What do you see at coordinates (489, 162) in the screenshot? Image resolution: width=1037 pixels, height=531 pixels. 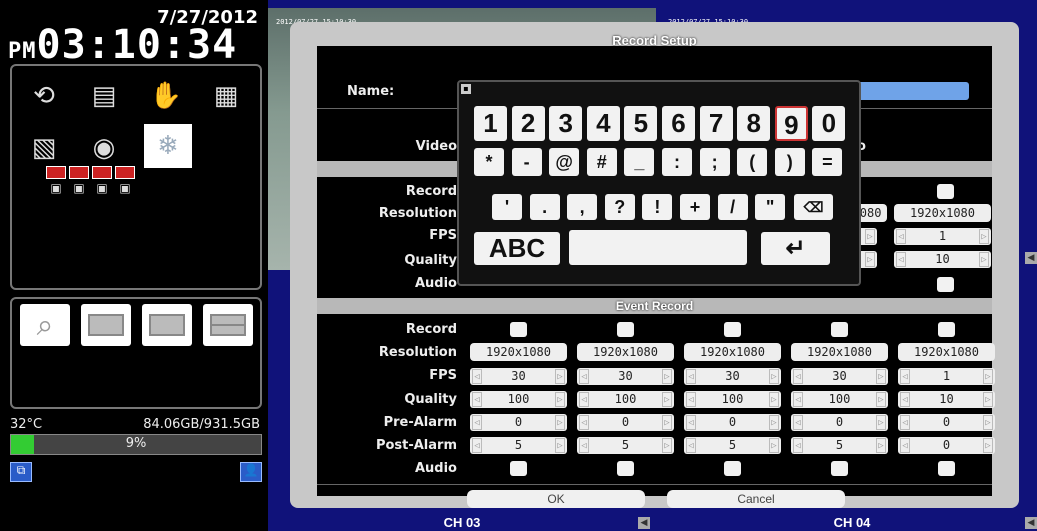 I see `symbol-key: *` at bounding box center [489, 162].